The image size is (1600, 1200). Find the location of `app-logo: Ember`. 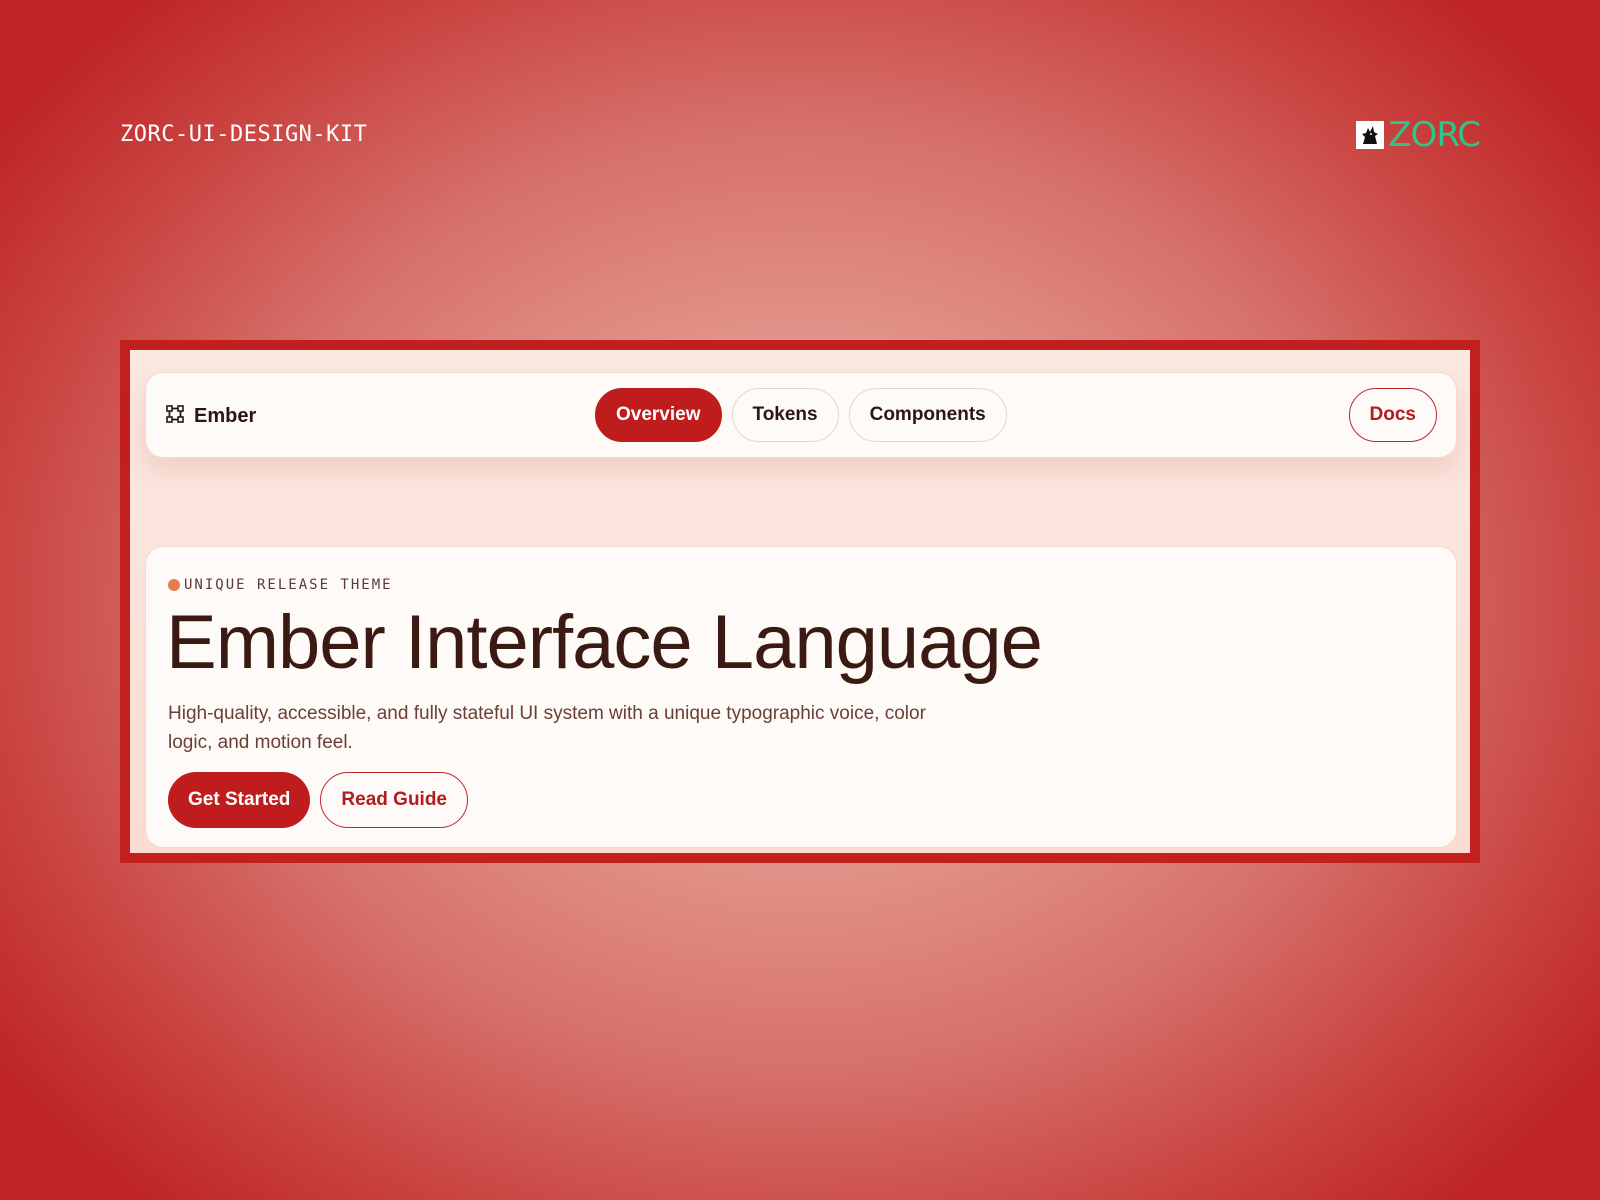

app-logo: Ember is located at coordinates (211, 416).